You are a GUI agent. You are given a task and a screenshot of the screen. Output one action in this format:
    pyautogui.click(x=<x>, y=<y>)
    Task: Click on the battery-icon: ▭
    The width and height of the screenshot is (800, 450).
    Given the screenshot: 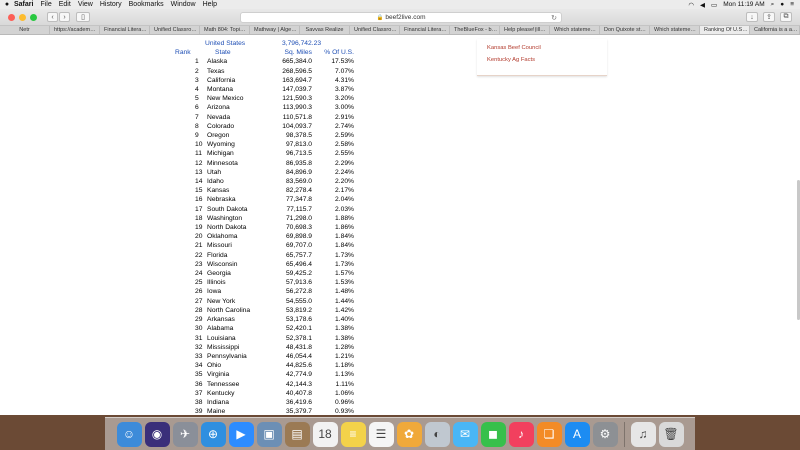 What is the action you would take?
    pyautogui.click(x=714, y=5)
    